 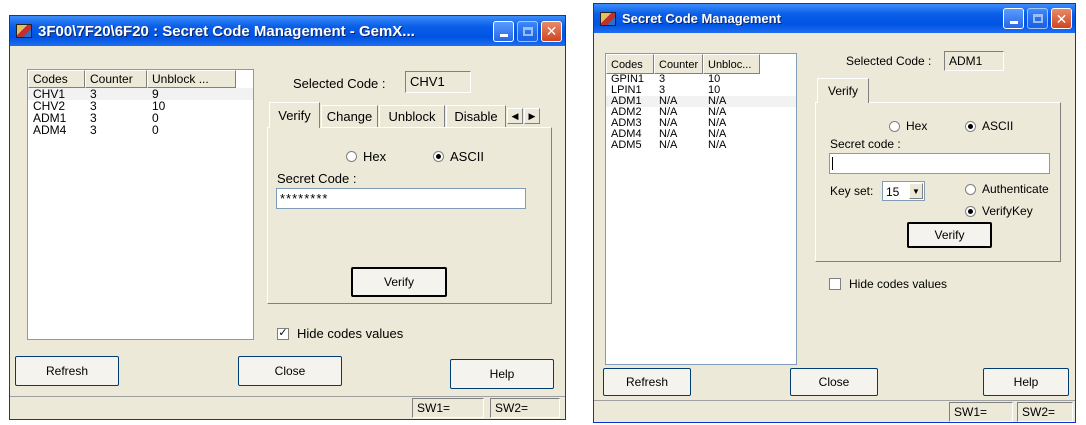 What do you see at coordinates (717, 145) in the screenshot?
I see `cell-unblock: N/A` at bounding box center [717, 145].